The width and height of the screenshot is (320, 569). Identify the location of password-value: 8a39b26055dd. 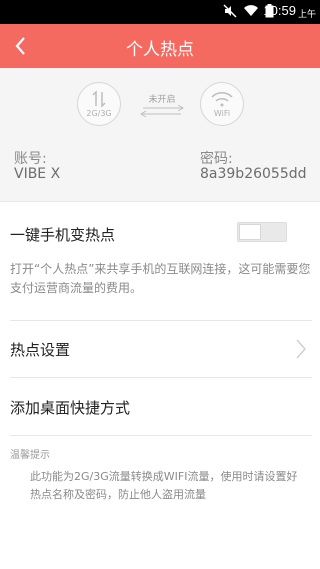
(253, 174).